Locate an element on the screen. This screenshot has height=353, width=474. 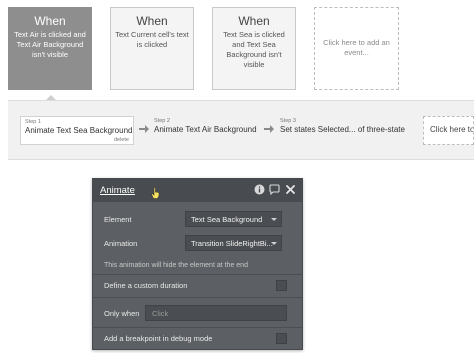
step-title: Animate Text Air Background is located at coordinates (205, 129).